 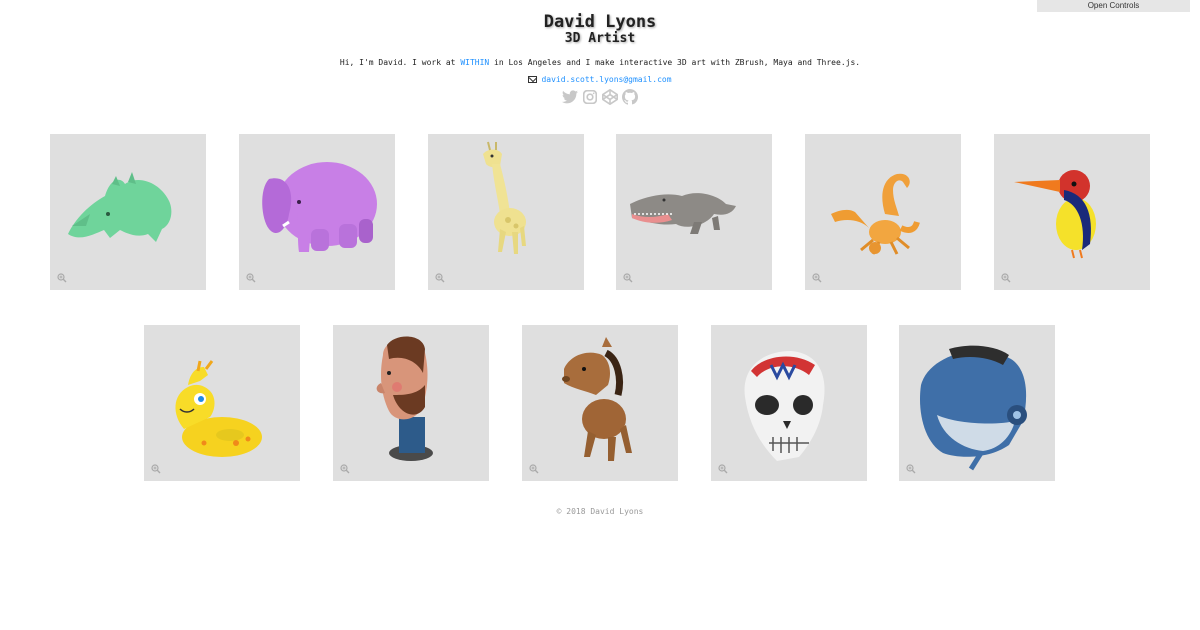 I want to click on helmet-model, so click(x=973, y=408).